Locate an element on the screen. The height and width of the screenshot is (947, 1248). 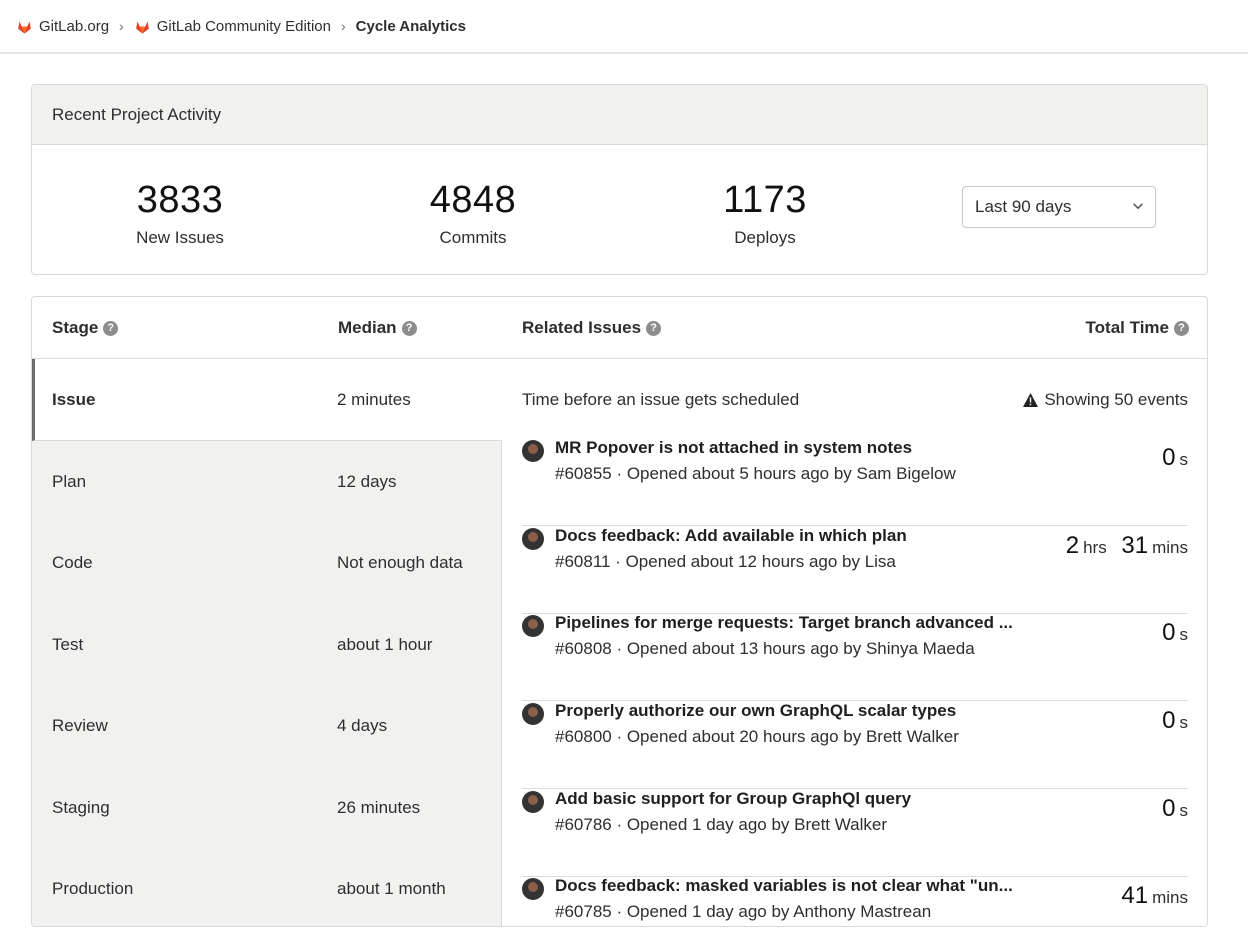
breadcrumb-item-group: GitLab.org is located at coordinates (63, 26).